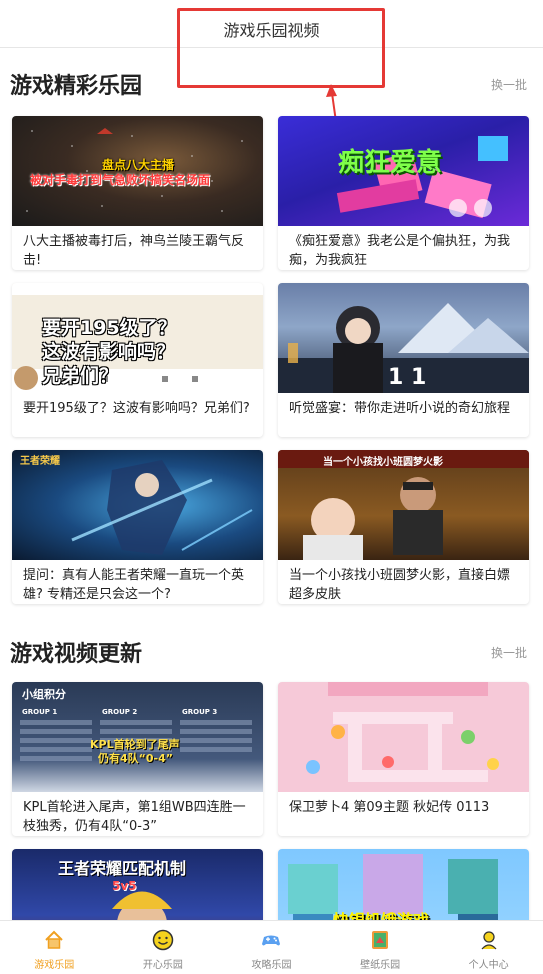 The image size is (543, 974). I want to click on section-title: 游戏视频更新, so click(76, 654).